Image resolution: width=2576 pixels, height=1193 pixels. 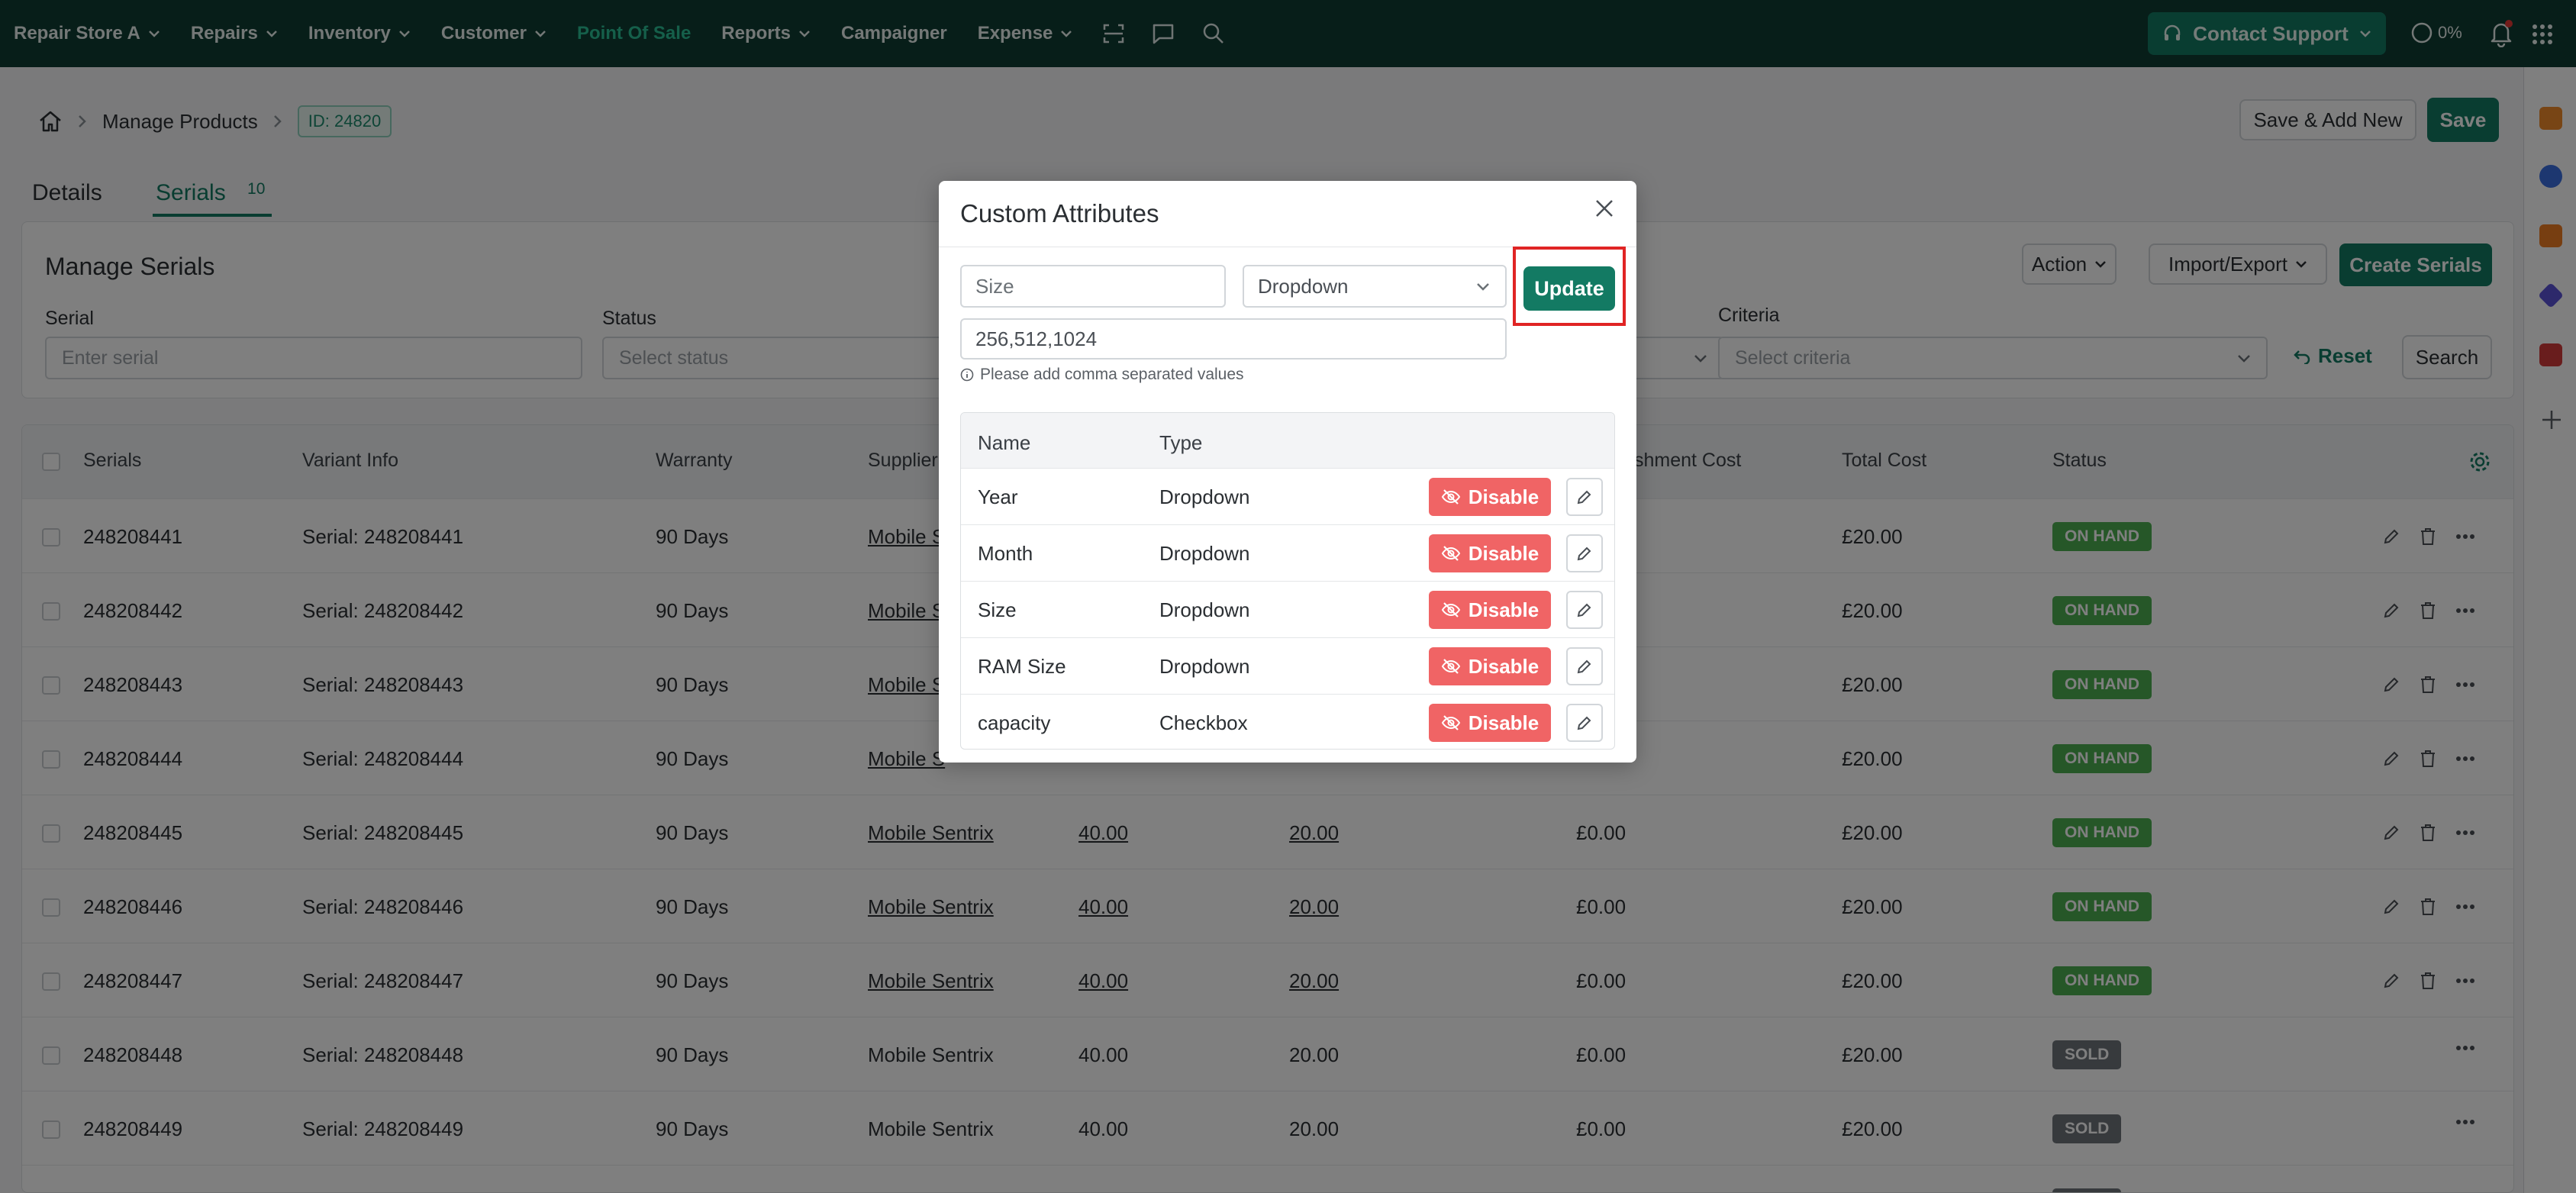 What do you see at coordinates (1004, 442) in the screenshot?
I see `col-name: Name` at bounding box center [1004, 442].